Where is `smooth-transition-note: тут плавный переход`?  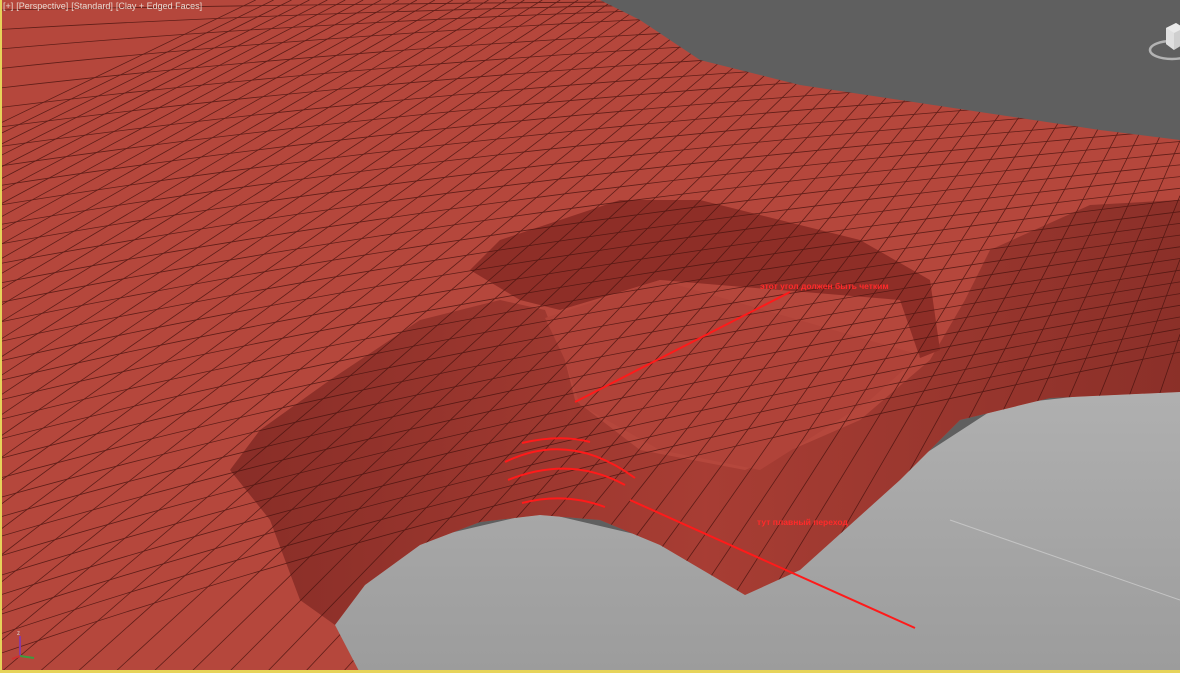 smooth-transition-note: тут плавный переход is located at coordinates (802, 522).